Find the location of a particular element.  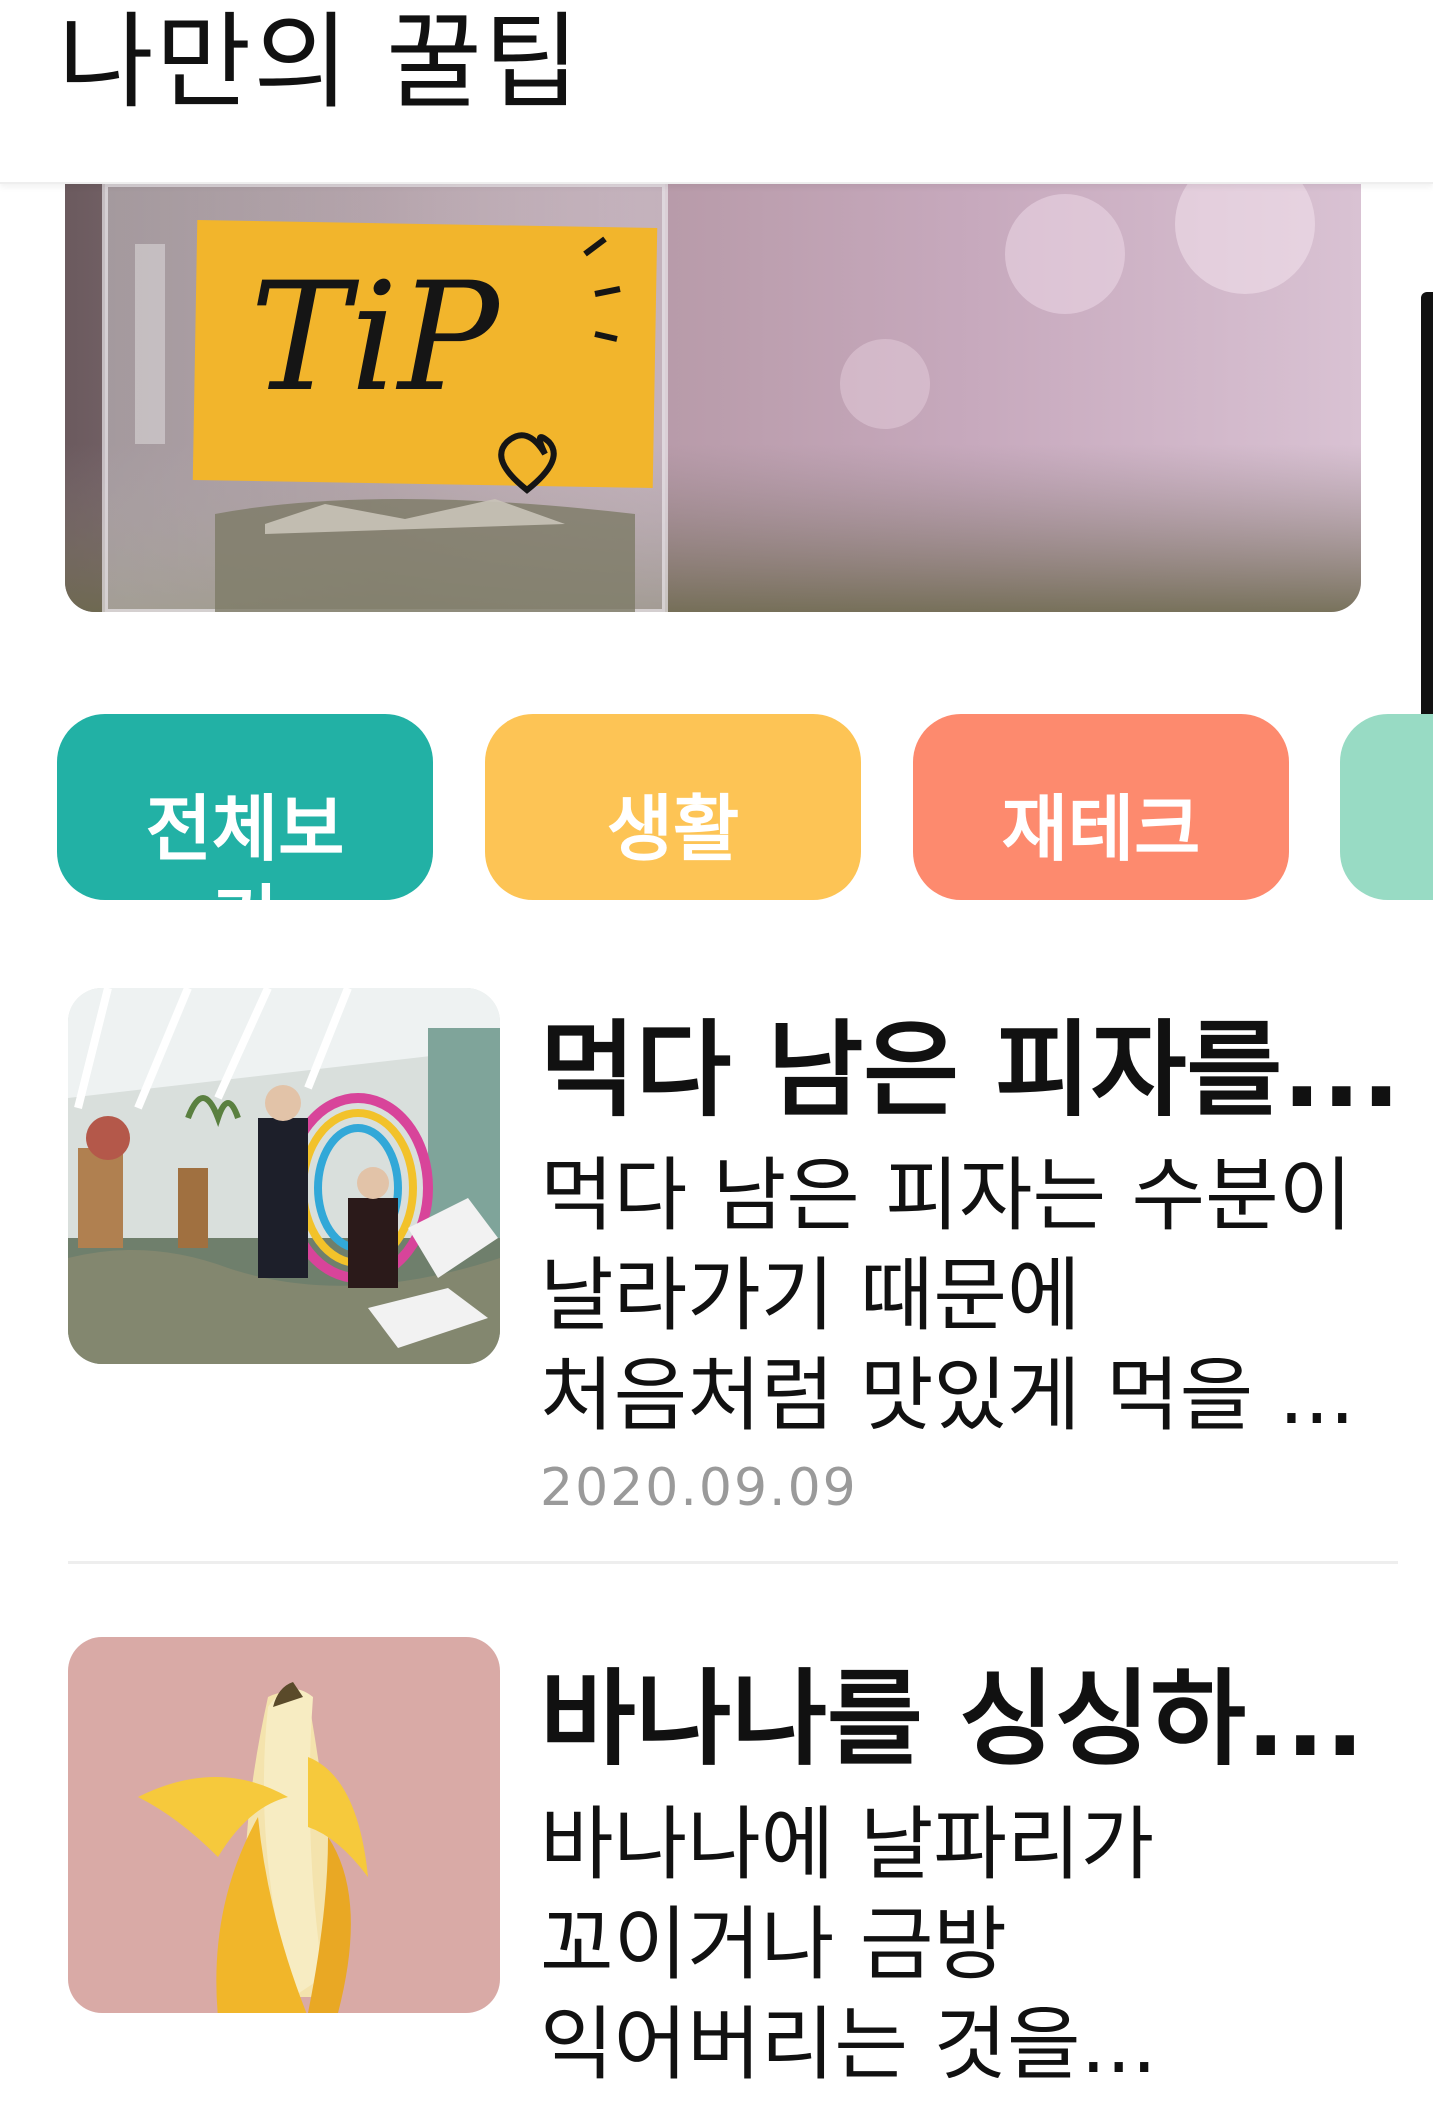

app-header: 나만의 꿀팁 is located at coordinates (716, 92).